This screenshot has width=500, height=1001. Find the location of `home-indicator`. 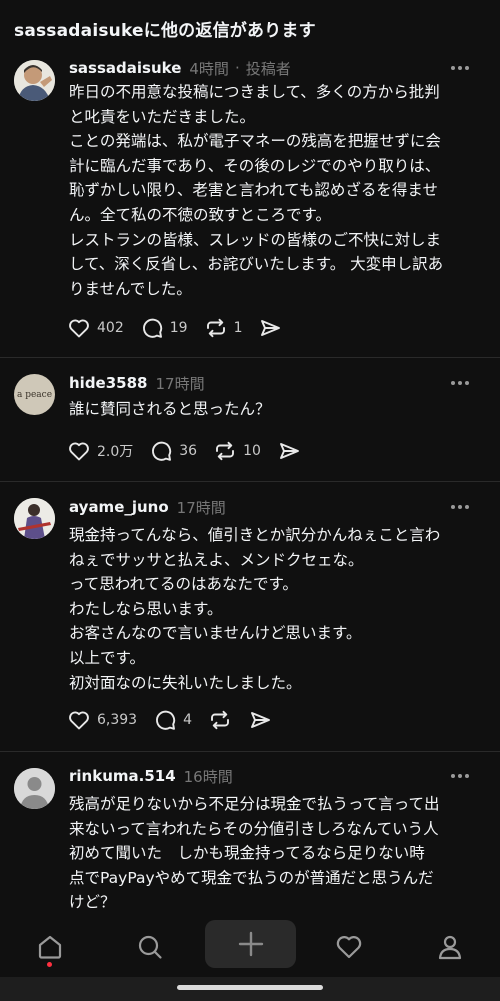

home-indicator is located at coordinates (250, 987).